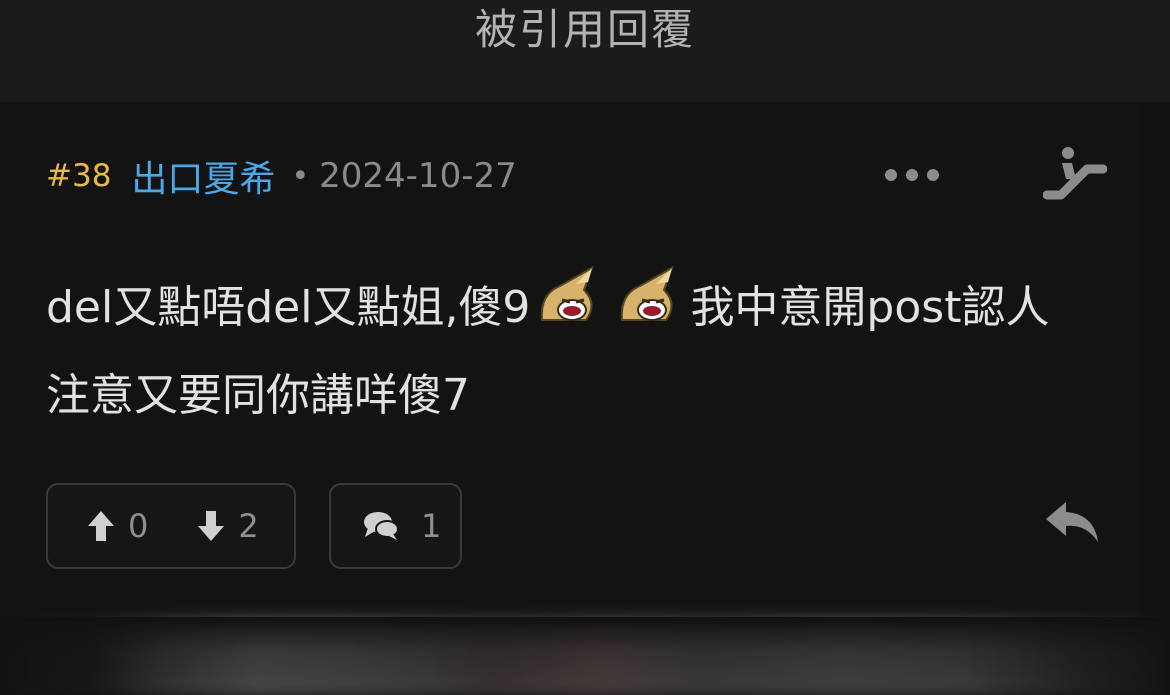 The image size is (1170, 695). Describe the element at coordinates (211, 526) in the screenshot. I see `arrow-down-icon` at that location.